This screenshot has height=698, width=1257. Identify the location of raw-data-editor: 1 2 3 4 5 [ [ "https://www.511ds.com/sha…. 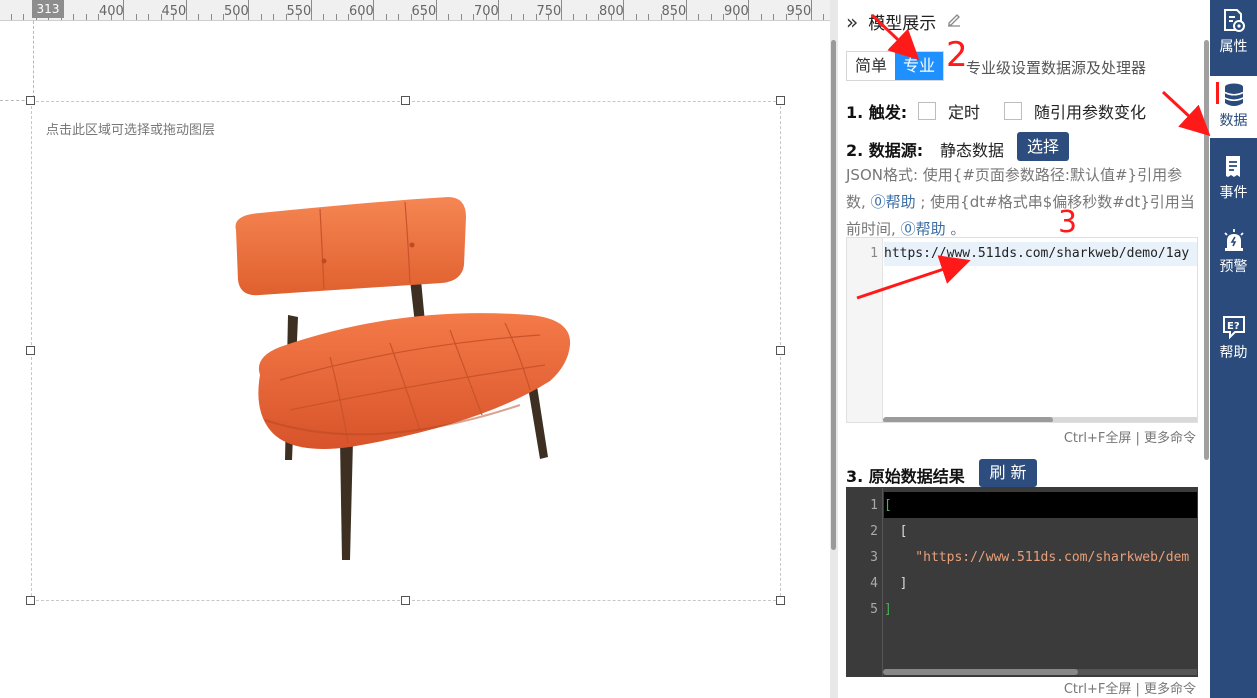
(1022, 582).